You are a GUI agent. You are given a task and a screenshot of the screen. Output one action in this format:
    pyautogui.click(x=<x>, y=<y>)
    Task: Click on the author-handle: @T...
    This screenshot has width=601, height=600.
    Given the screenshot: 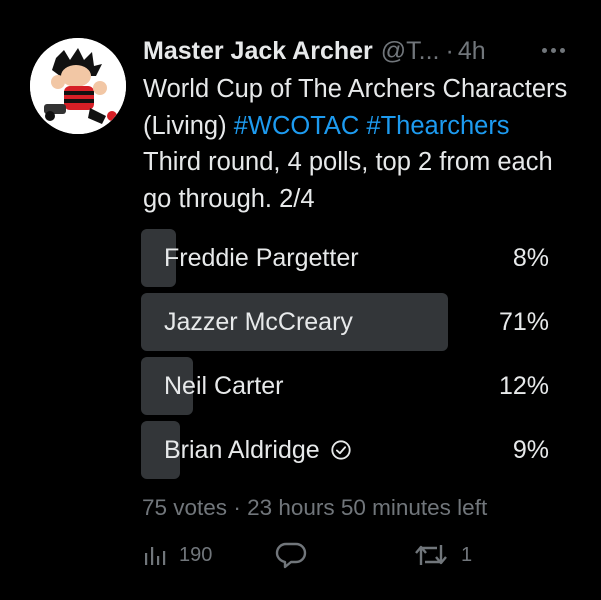 What is the action you would take?
    pyautogui.click(x=410, y=51)
    